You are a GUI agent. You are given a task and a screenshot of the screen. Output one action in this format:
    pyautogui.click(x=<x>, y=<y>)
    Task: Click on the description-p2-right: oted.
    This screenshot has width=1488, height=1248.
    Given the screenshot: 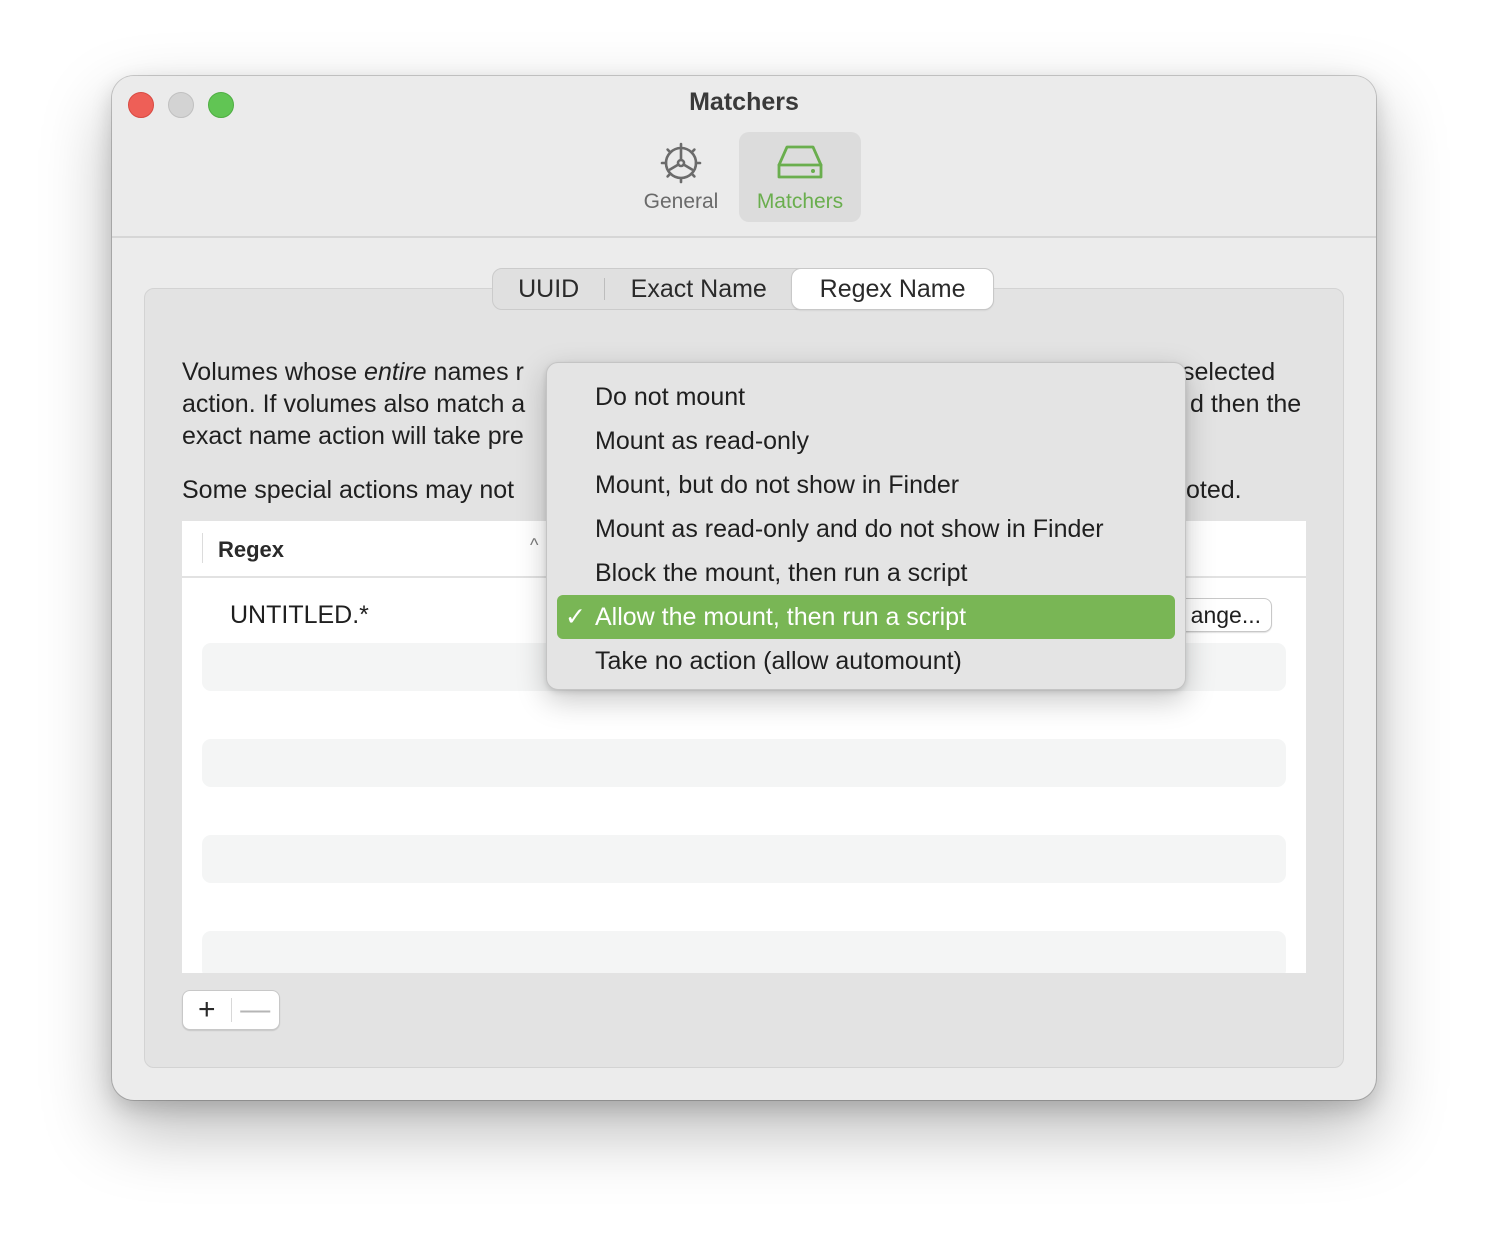 What is the action you would take?
    pyautogui.click(x=1214, y=490)
    